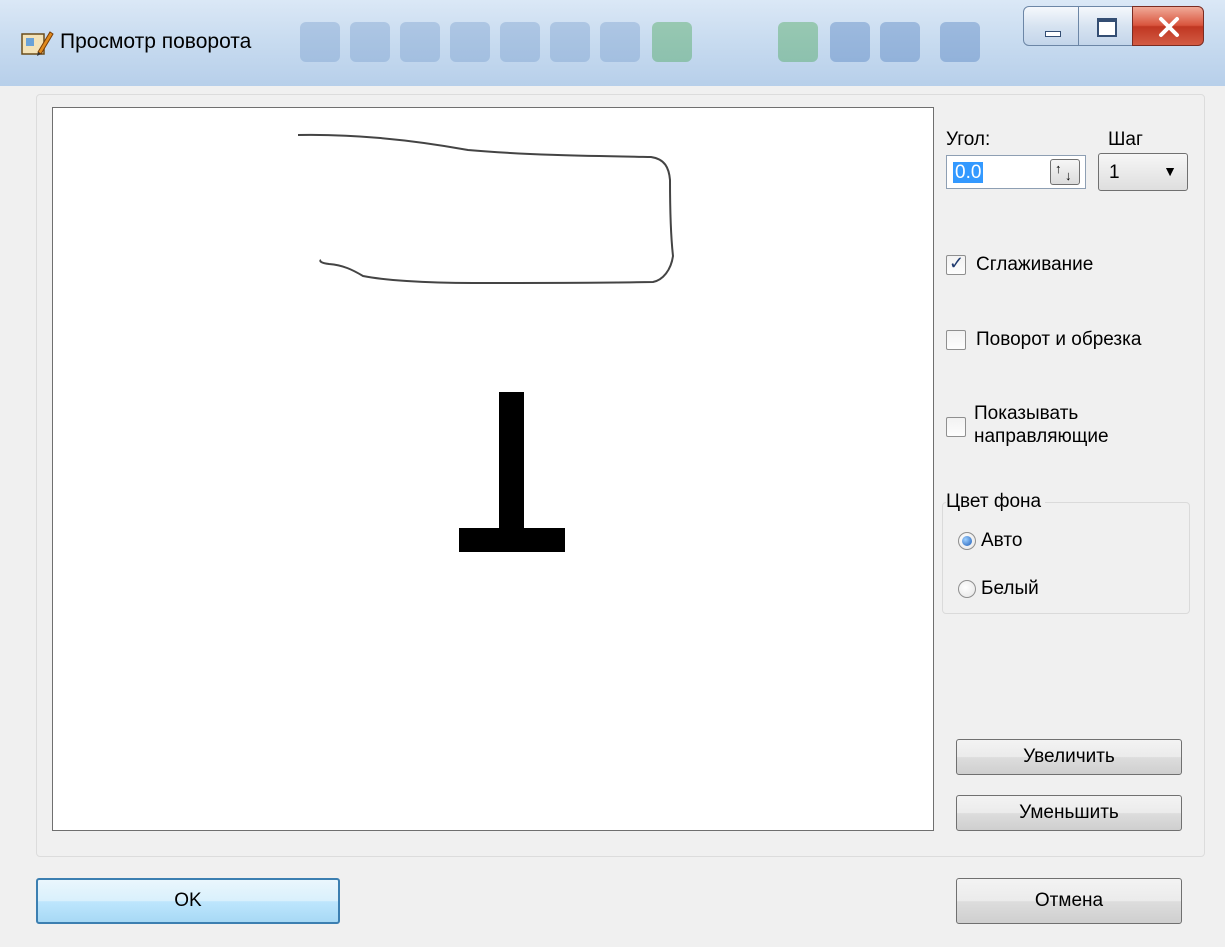 The width and height of the screenshot is (1225, 947). I want to click on arrow-down-icon: ↓, so click(1068, 175).